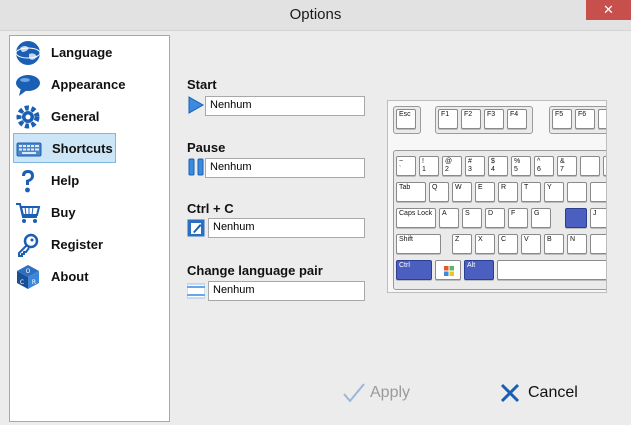 Image resolution: width=631 pixels, height=425 pixels. Describe the element at coordinates (82, 148) in the screenshot. I see `sidebar-item-label: Shortcuts` at that location.